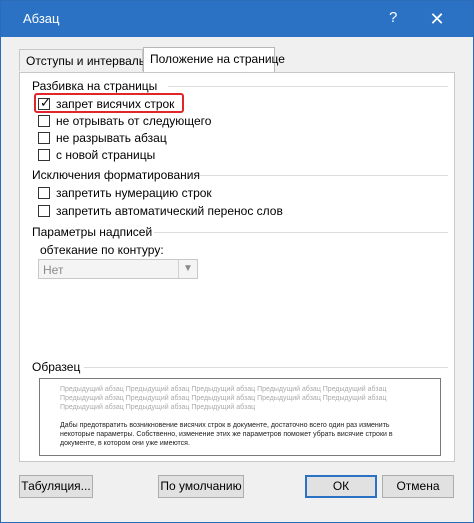 Image resolution: width=474 pixels, height=523 pixels. I want to click on keep-with-next-checkbox, so click(44, 121).